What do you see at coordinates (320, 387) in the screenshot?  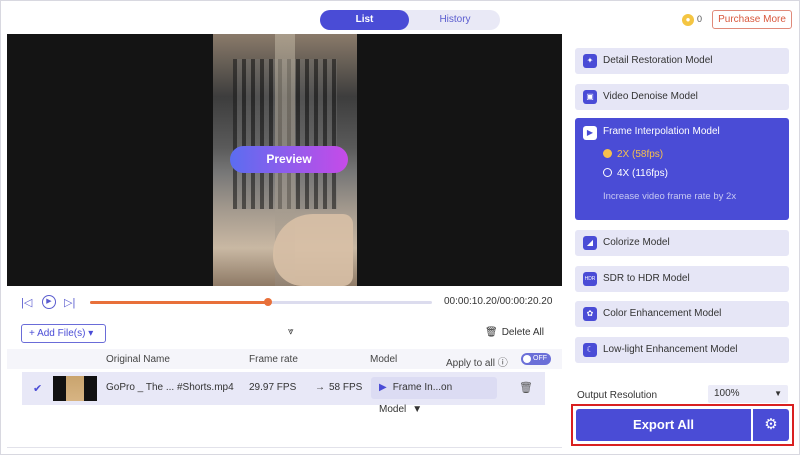 I see `frame-rate-arrow: →` at bounding box center [320, 387].